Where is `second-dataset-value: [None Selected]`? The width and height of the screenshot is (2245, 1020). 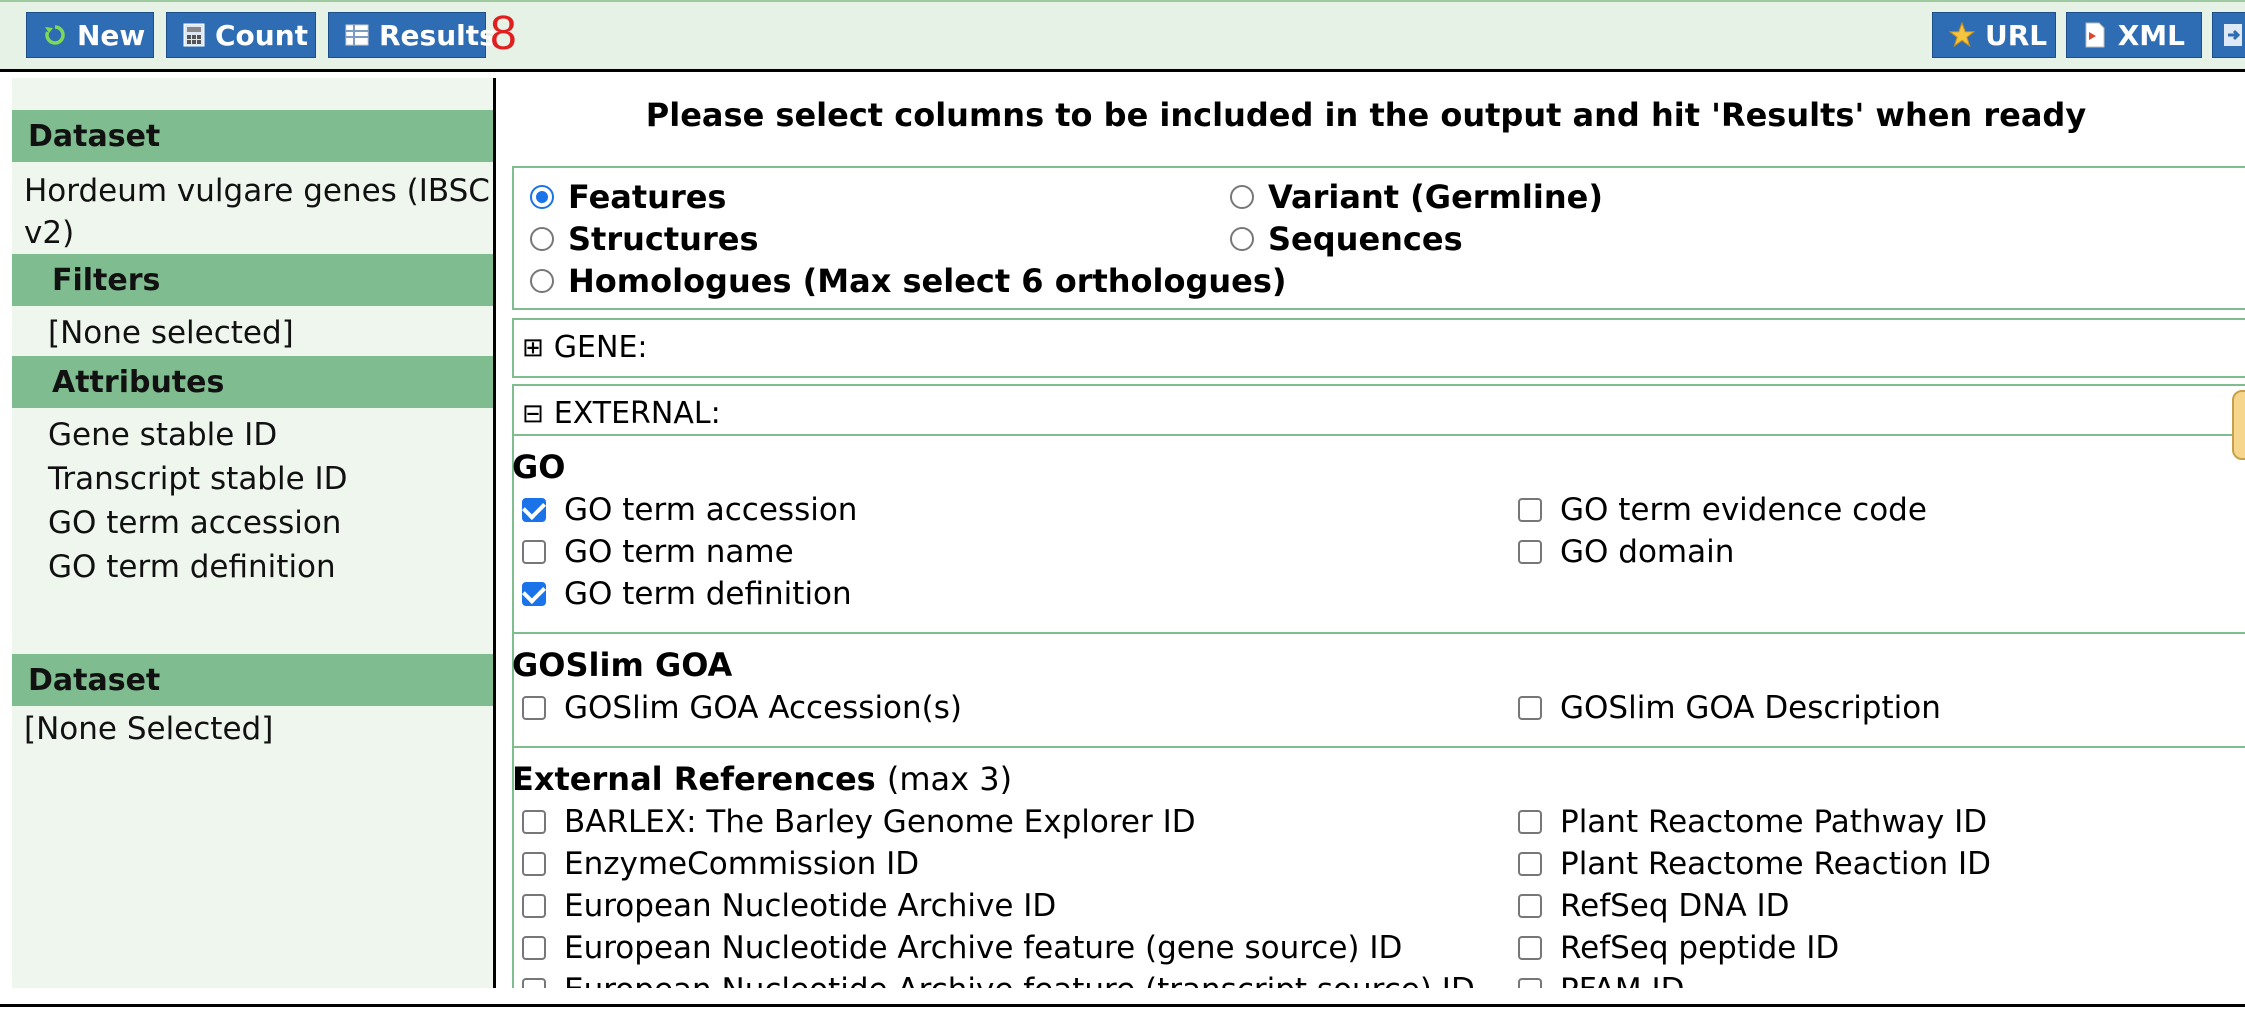
second-dataset-value: [None Selected] is located at coordinates (148, 729).